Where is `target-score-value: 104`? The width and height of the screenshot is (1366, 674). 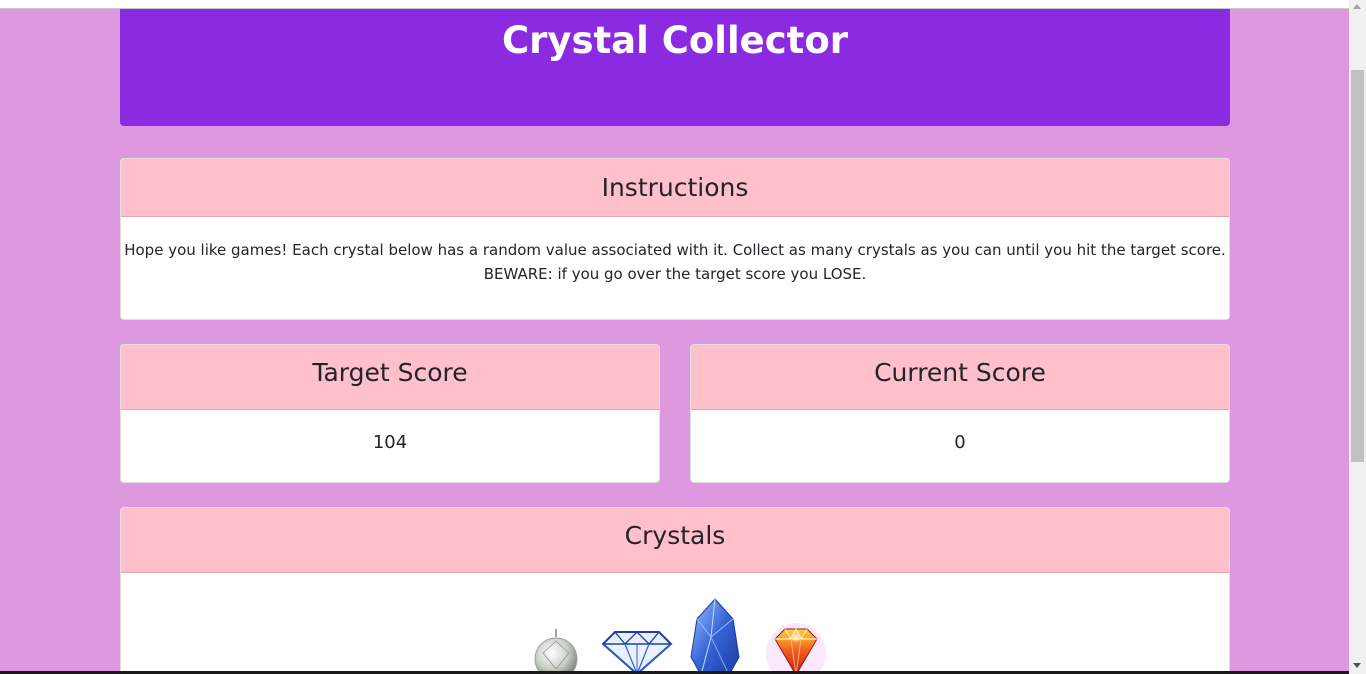
target-score-value: 104 is located at coordinates (390, 442).